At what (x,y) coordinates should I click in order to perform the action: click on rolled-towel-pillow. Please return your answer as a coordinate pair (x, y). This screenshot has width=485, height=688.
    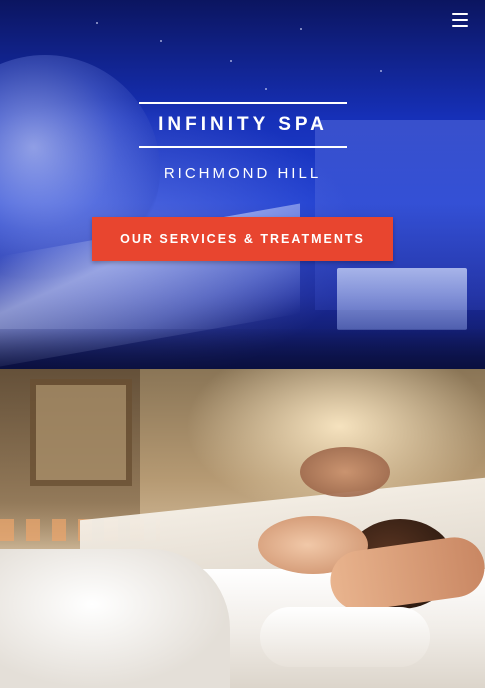
    Looking at the image, I should click on (345, 637).